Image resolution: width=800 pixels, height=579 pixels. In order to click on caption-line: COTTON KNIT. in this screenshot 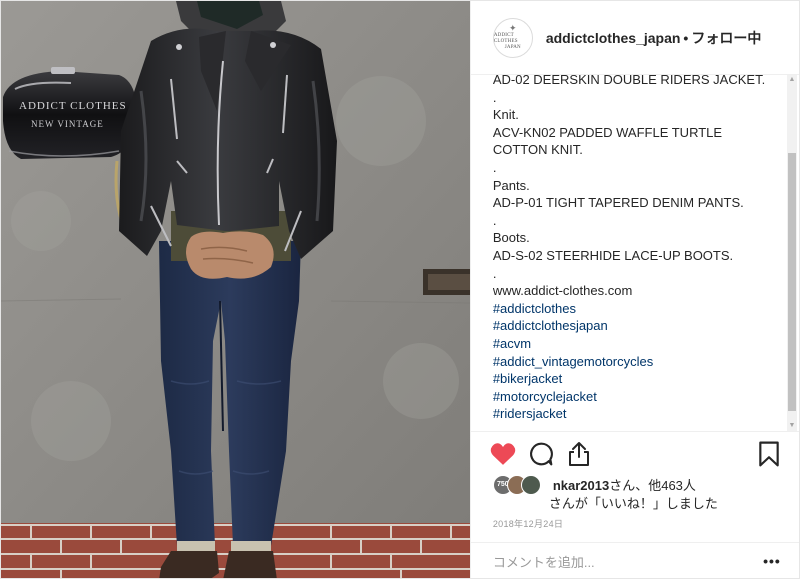, I will do `click(537, 150)`.